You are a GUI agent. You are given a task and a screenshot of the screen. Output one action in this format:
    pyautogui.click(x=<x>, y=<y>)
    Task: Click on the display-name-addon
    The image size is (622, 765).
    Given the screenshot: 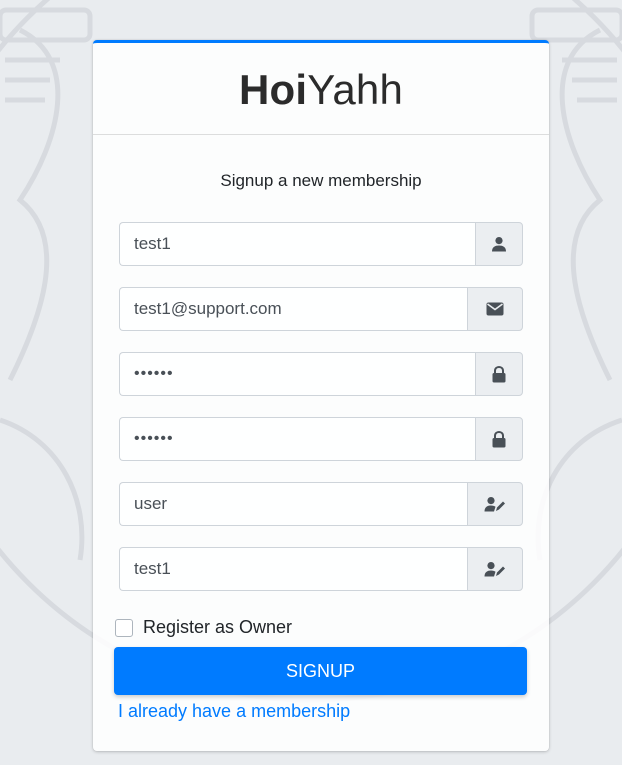 What is the action you would take?
    pyautogui.click(x=495, y=569)
    